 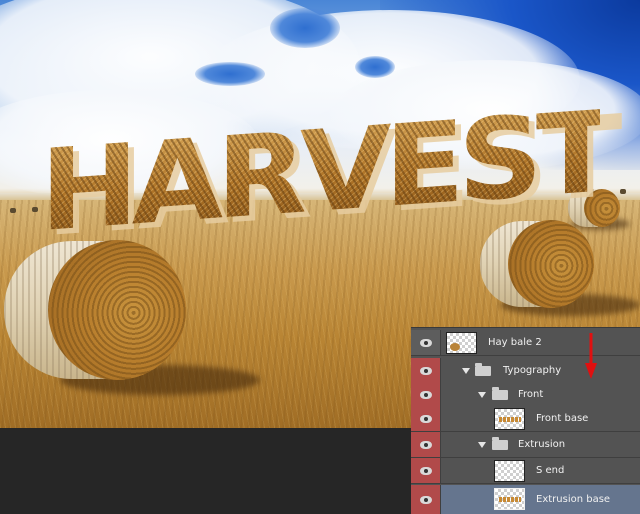 What do you see at coordinates (551, 264) in the screenshot?
I see `hay-bale-right` at bounding box center [551, 264].